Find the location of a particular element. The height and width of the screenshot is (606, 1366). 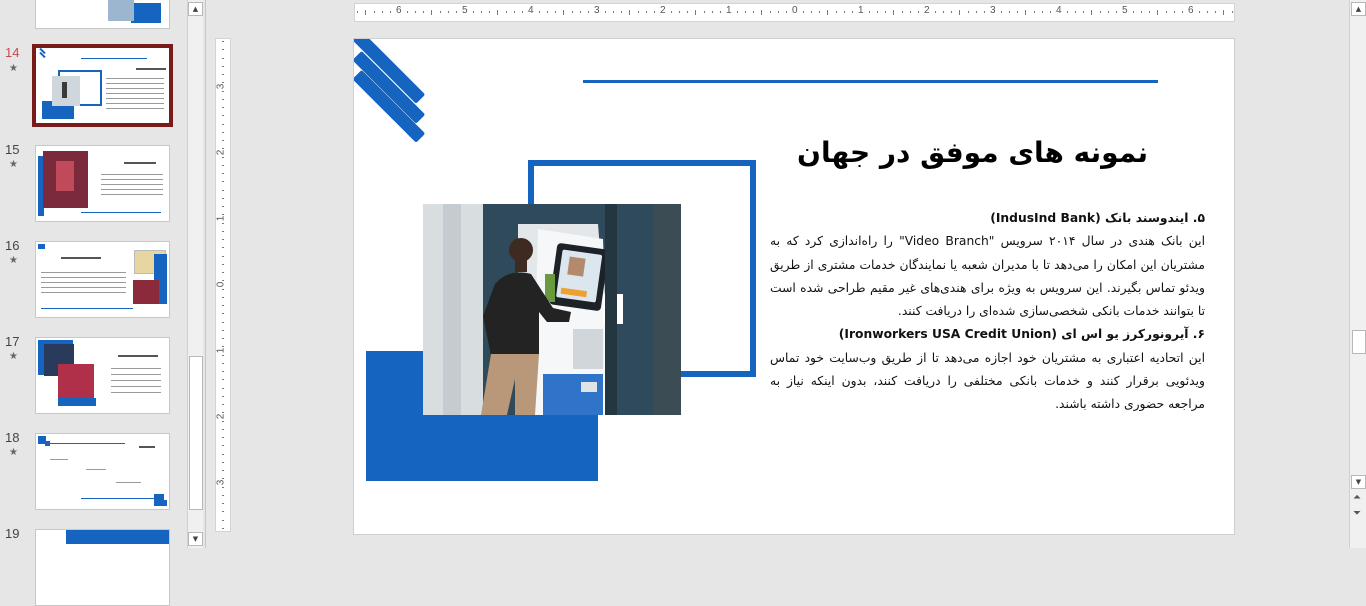

ruler-number: 4 is located at coordinates (531, 10).